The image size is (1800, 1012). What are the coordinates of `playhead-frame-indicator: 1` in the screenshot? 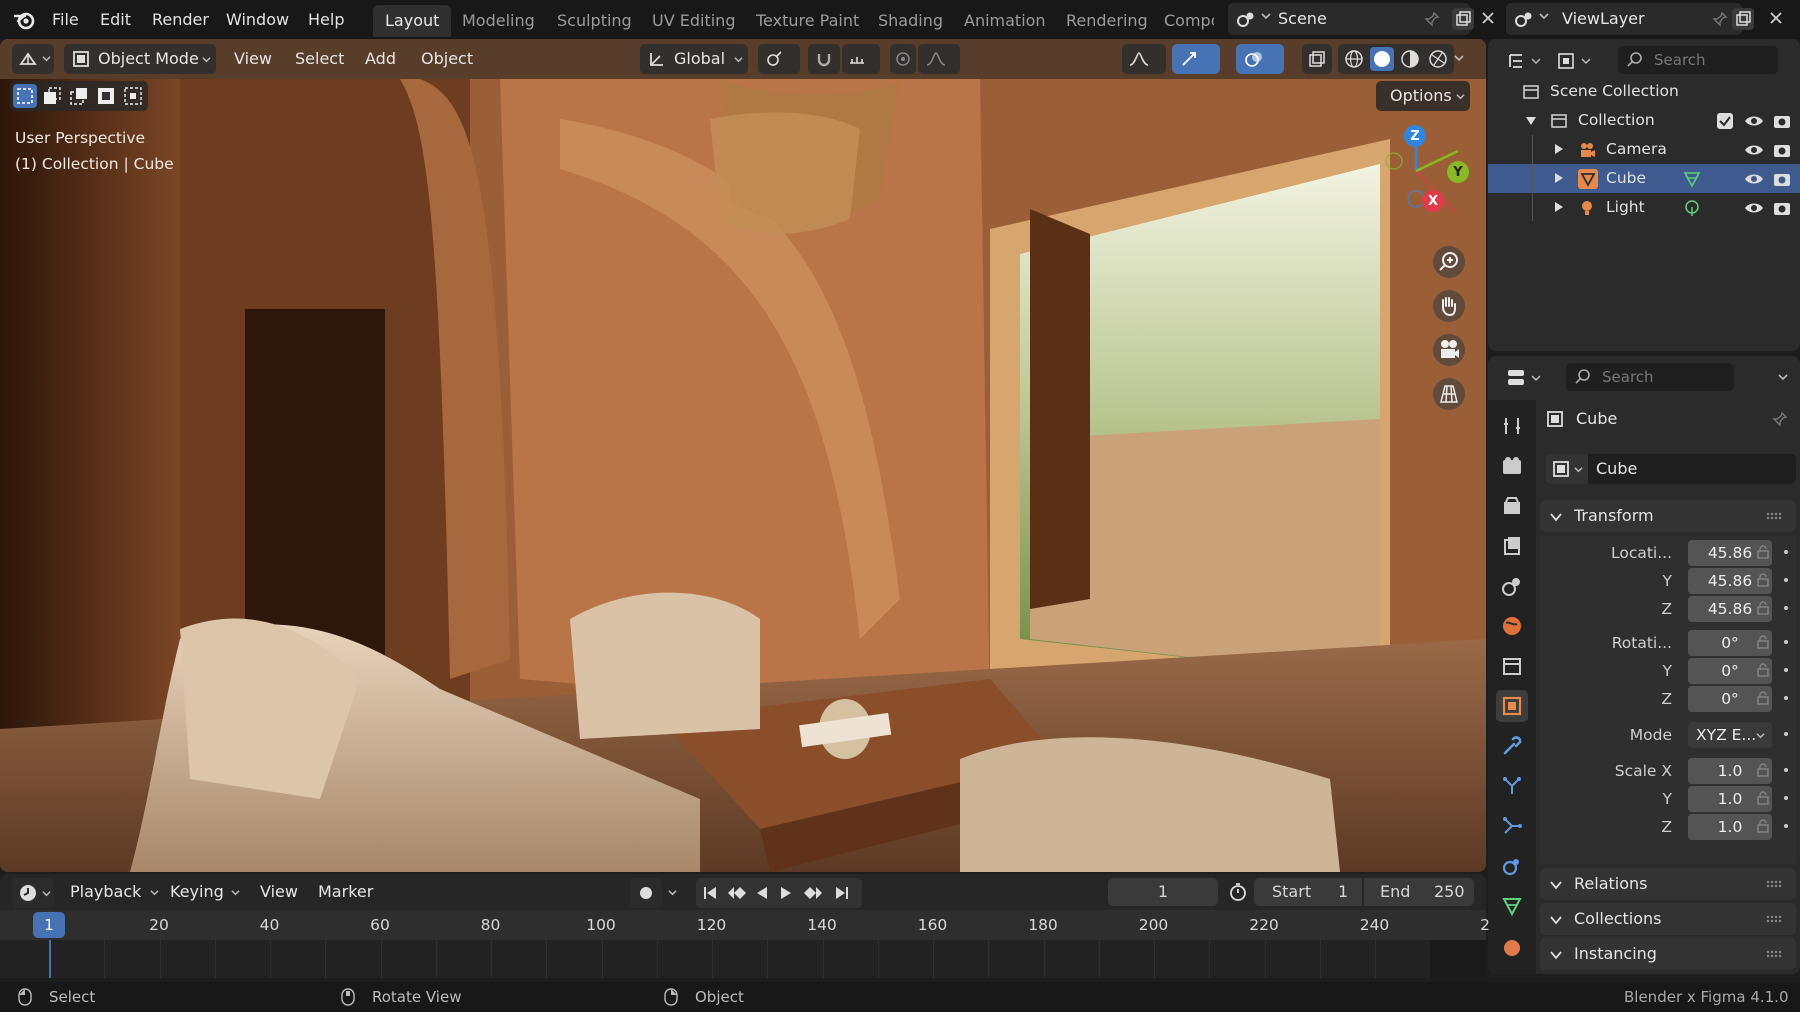 It's located at (49, 925).